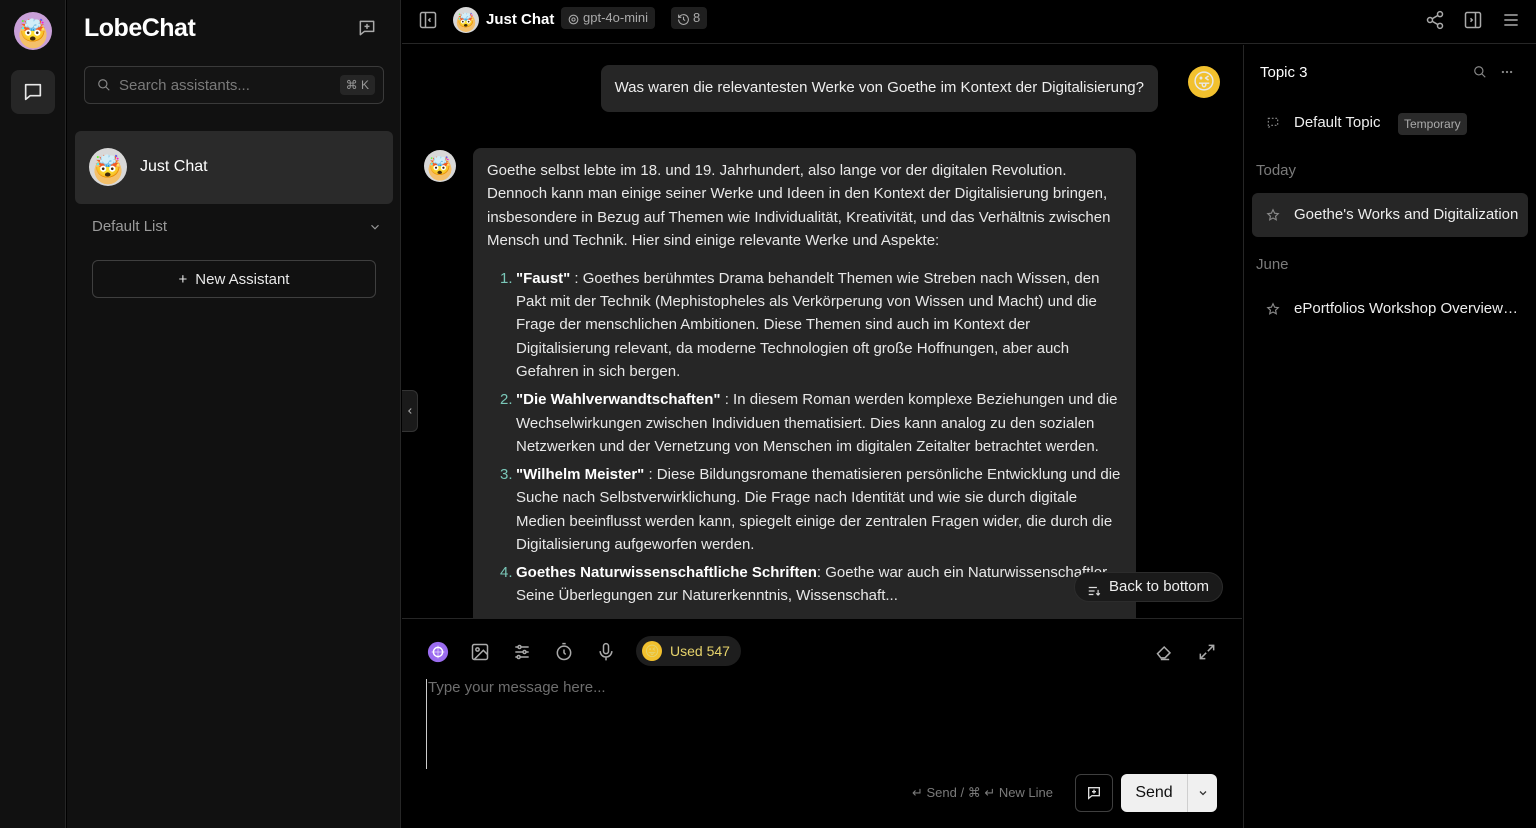 Image resolution: width=1536 pixels, height=828 pixels. I want to click on back-to-bottom-button: Back to bottom, so click(1149, 587).